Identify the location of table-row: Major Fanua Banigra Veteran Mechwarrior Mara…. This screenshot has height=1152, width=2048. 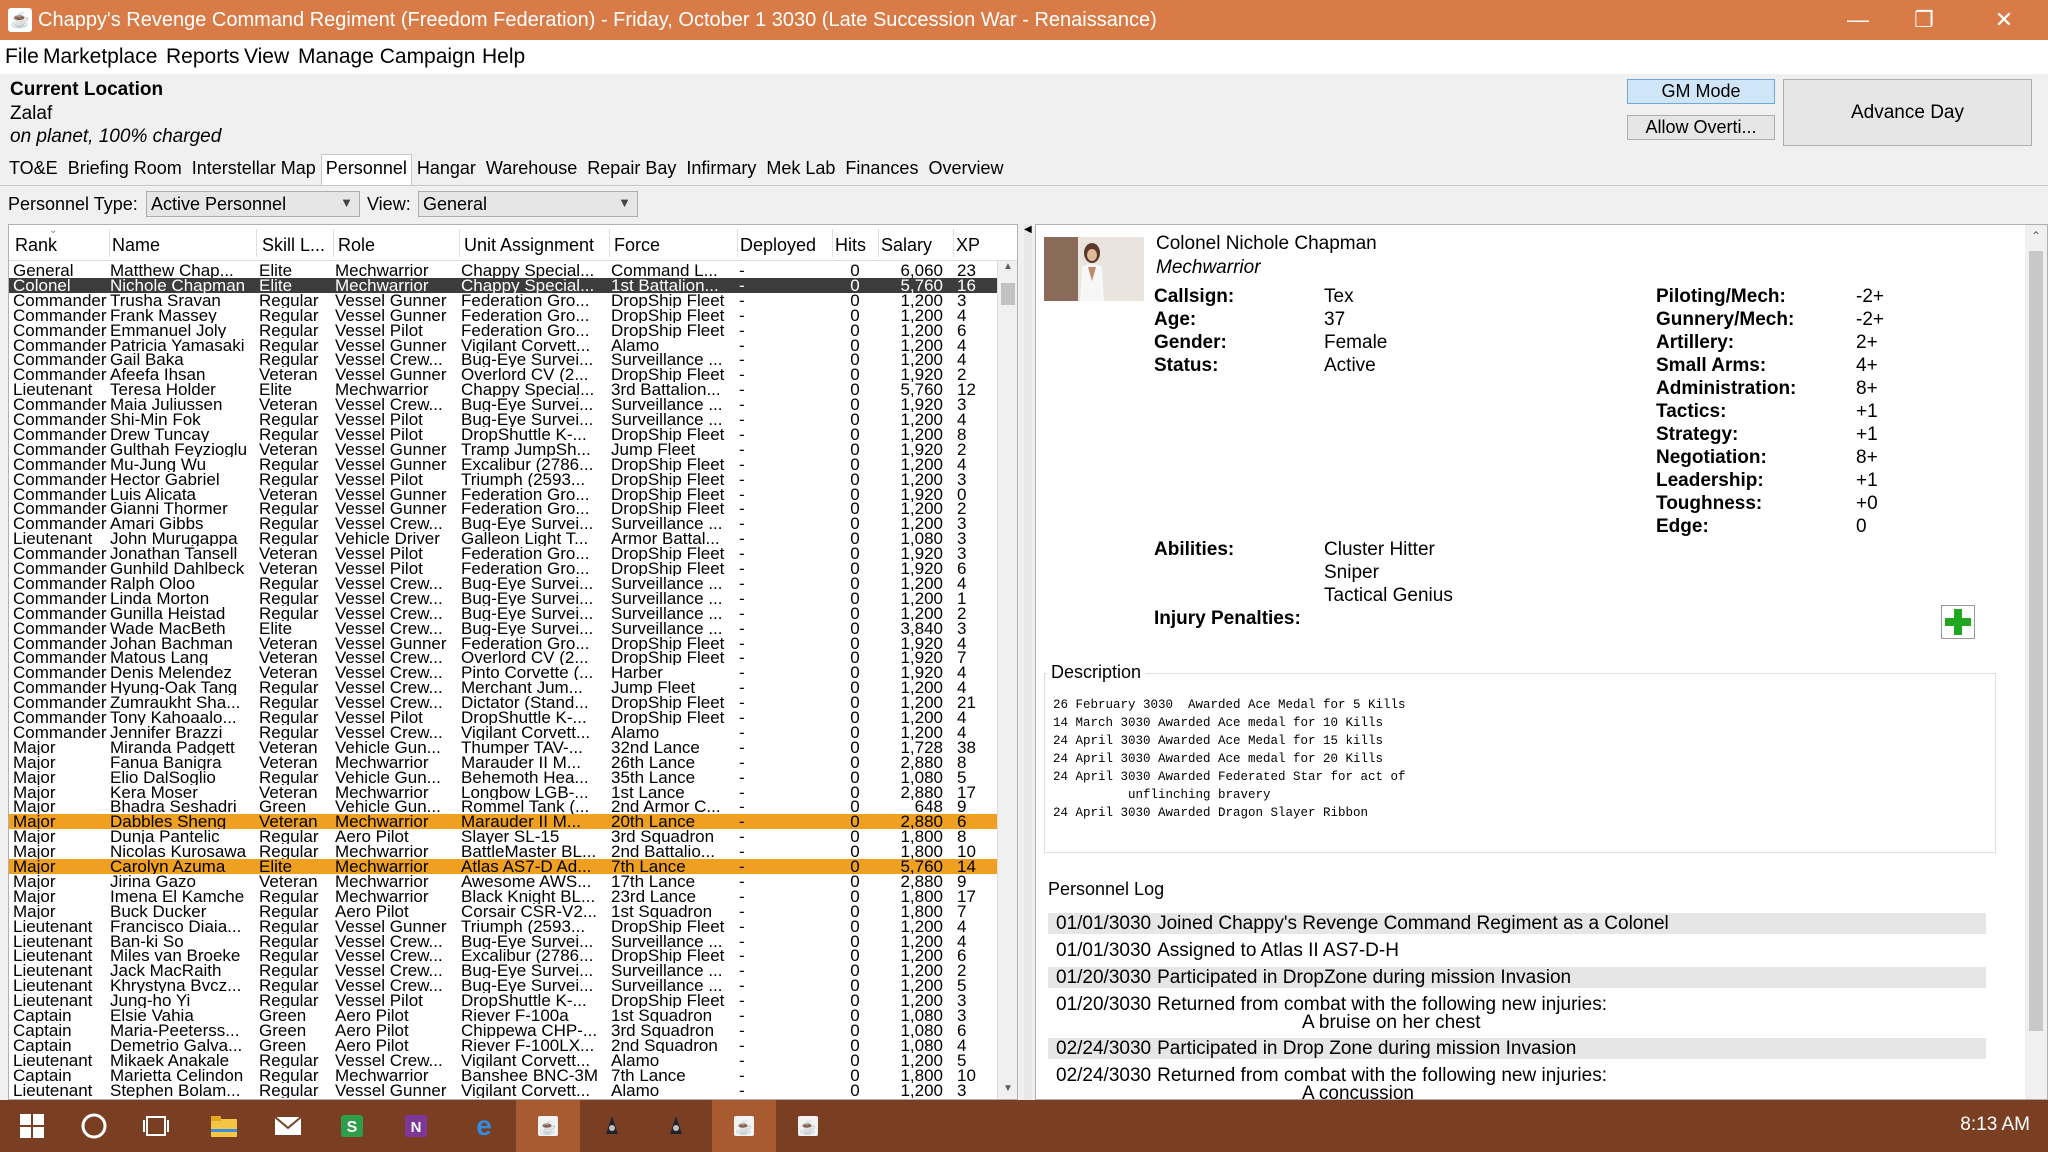
(504, 762).